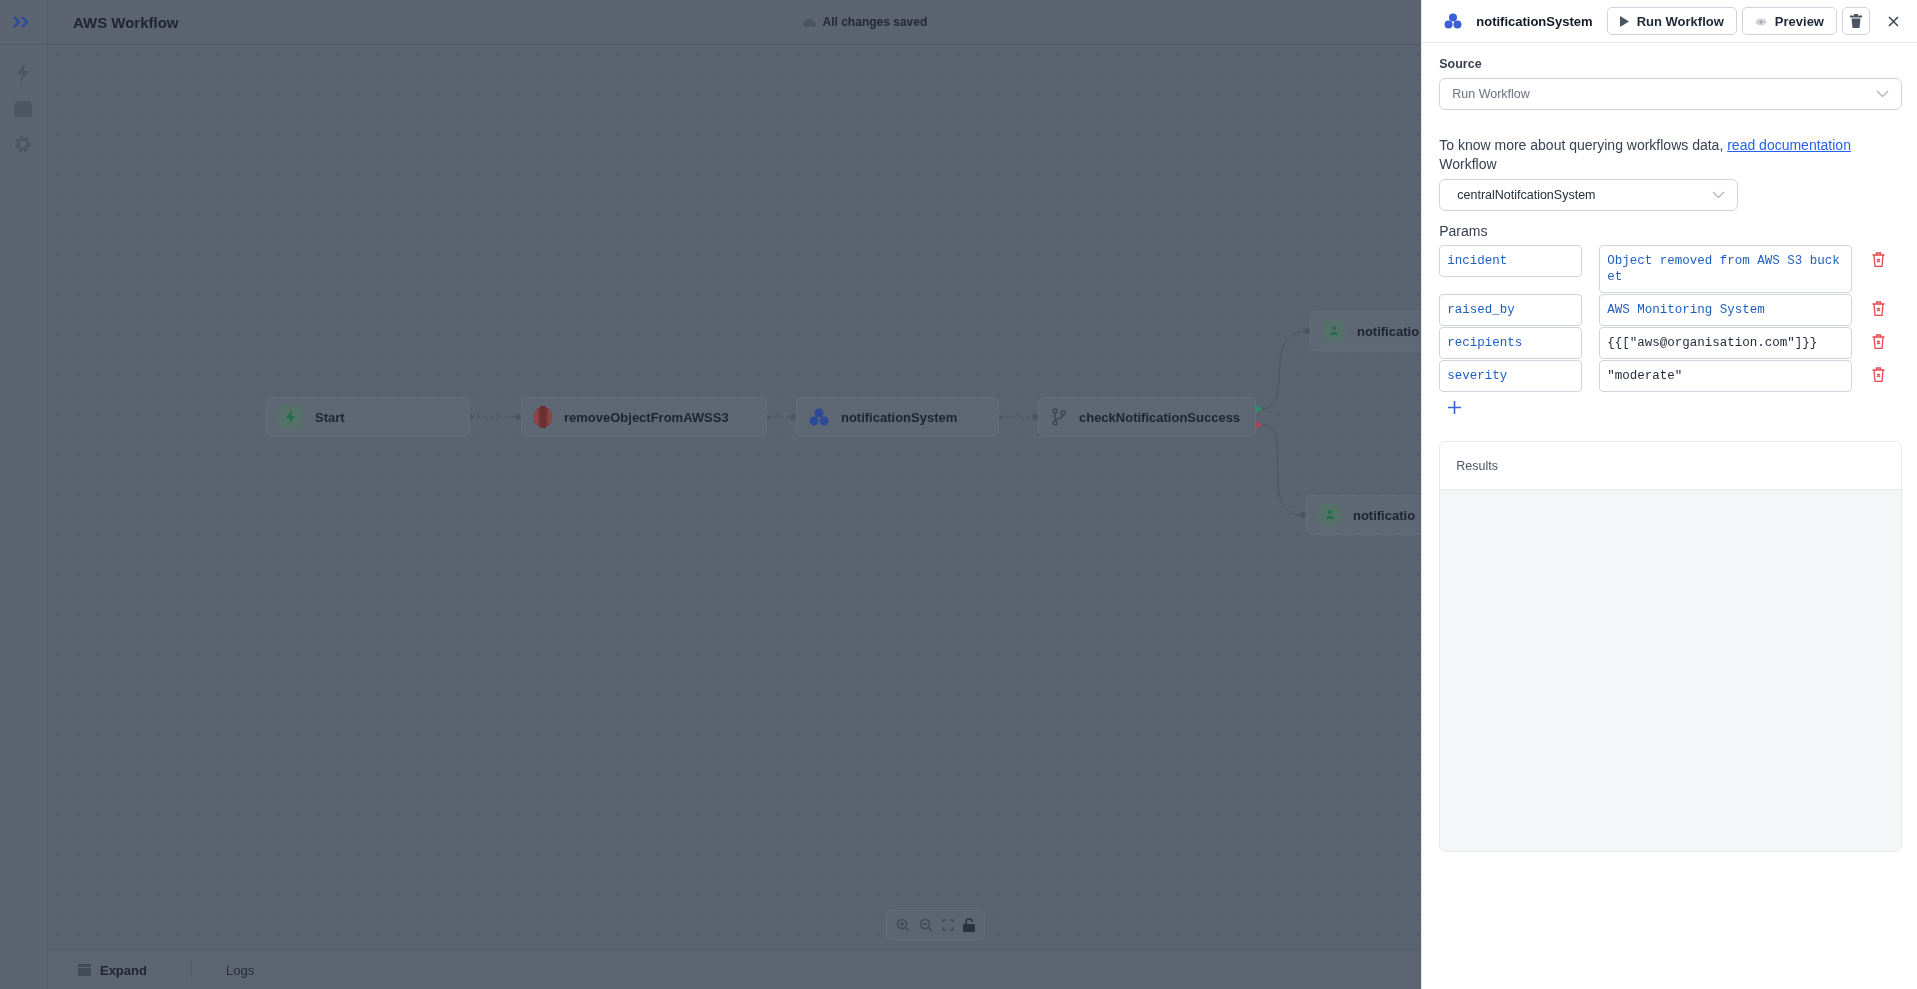  What do you see at coordinates (84, 970) in the screenshot?
I see `panel-icon` at bounding box center [84, 970].